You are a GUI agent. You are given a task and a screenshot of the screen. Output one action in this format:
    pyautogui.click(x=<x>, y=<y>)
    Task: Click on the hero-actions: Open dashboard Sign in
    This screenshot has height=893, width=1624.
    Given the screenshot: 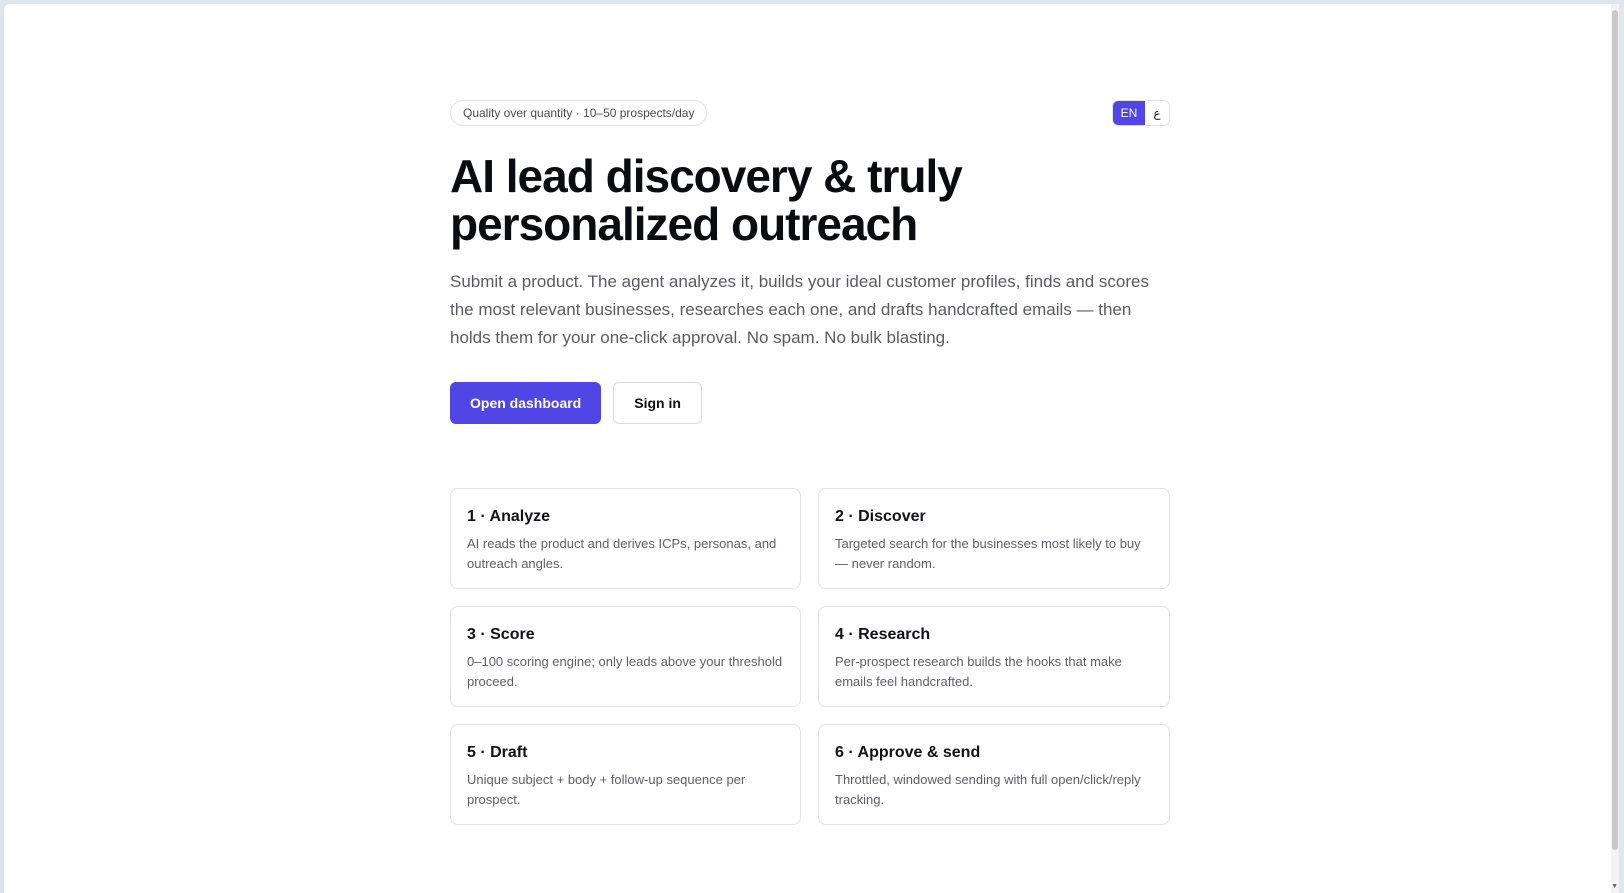 What is the action you would take?
    pyautogui.click(x=810, y=403)
    